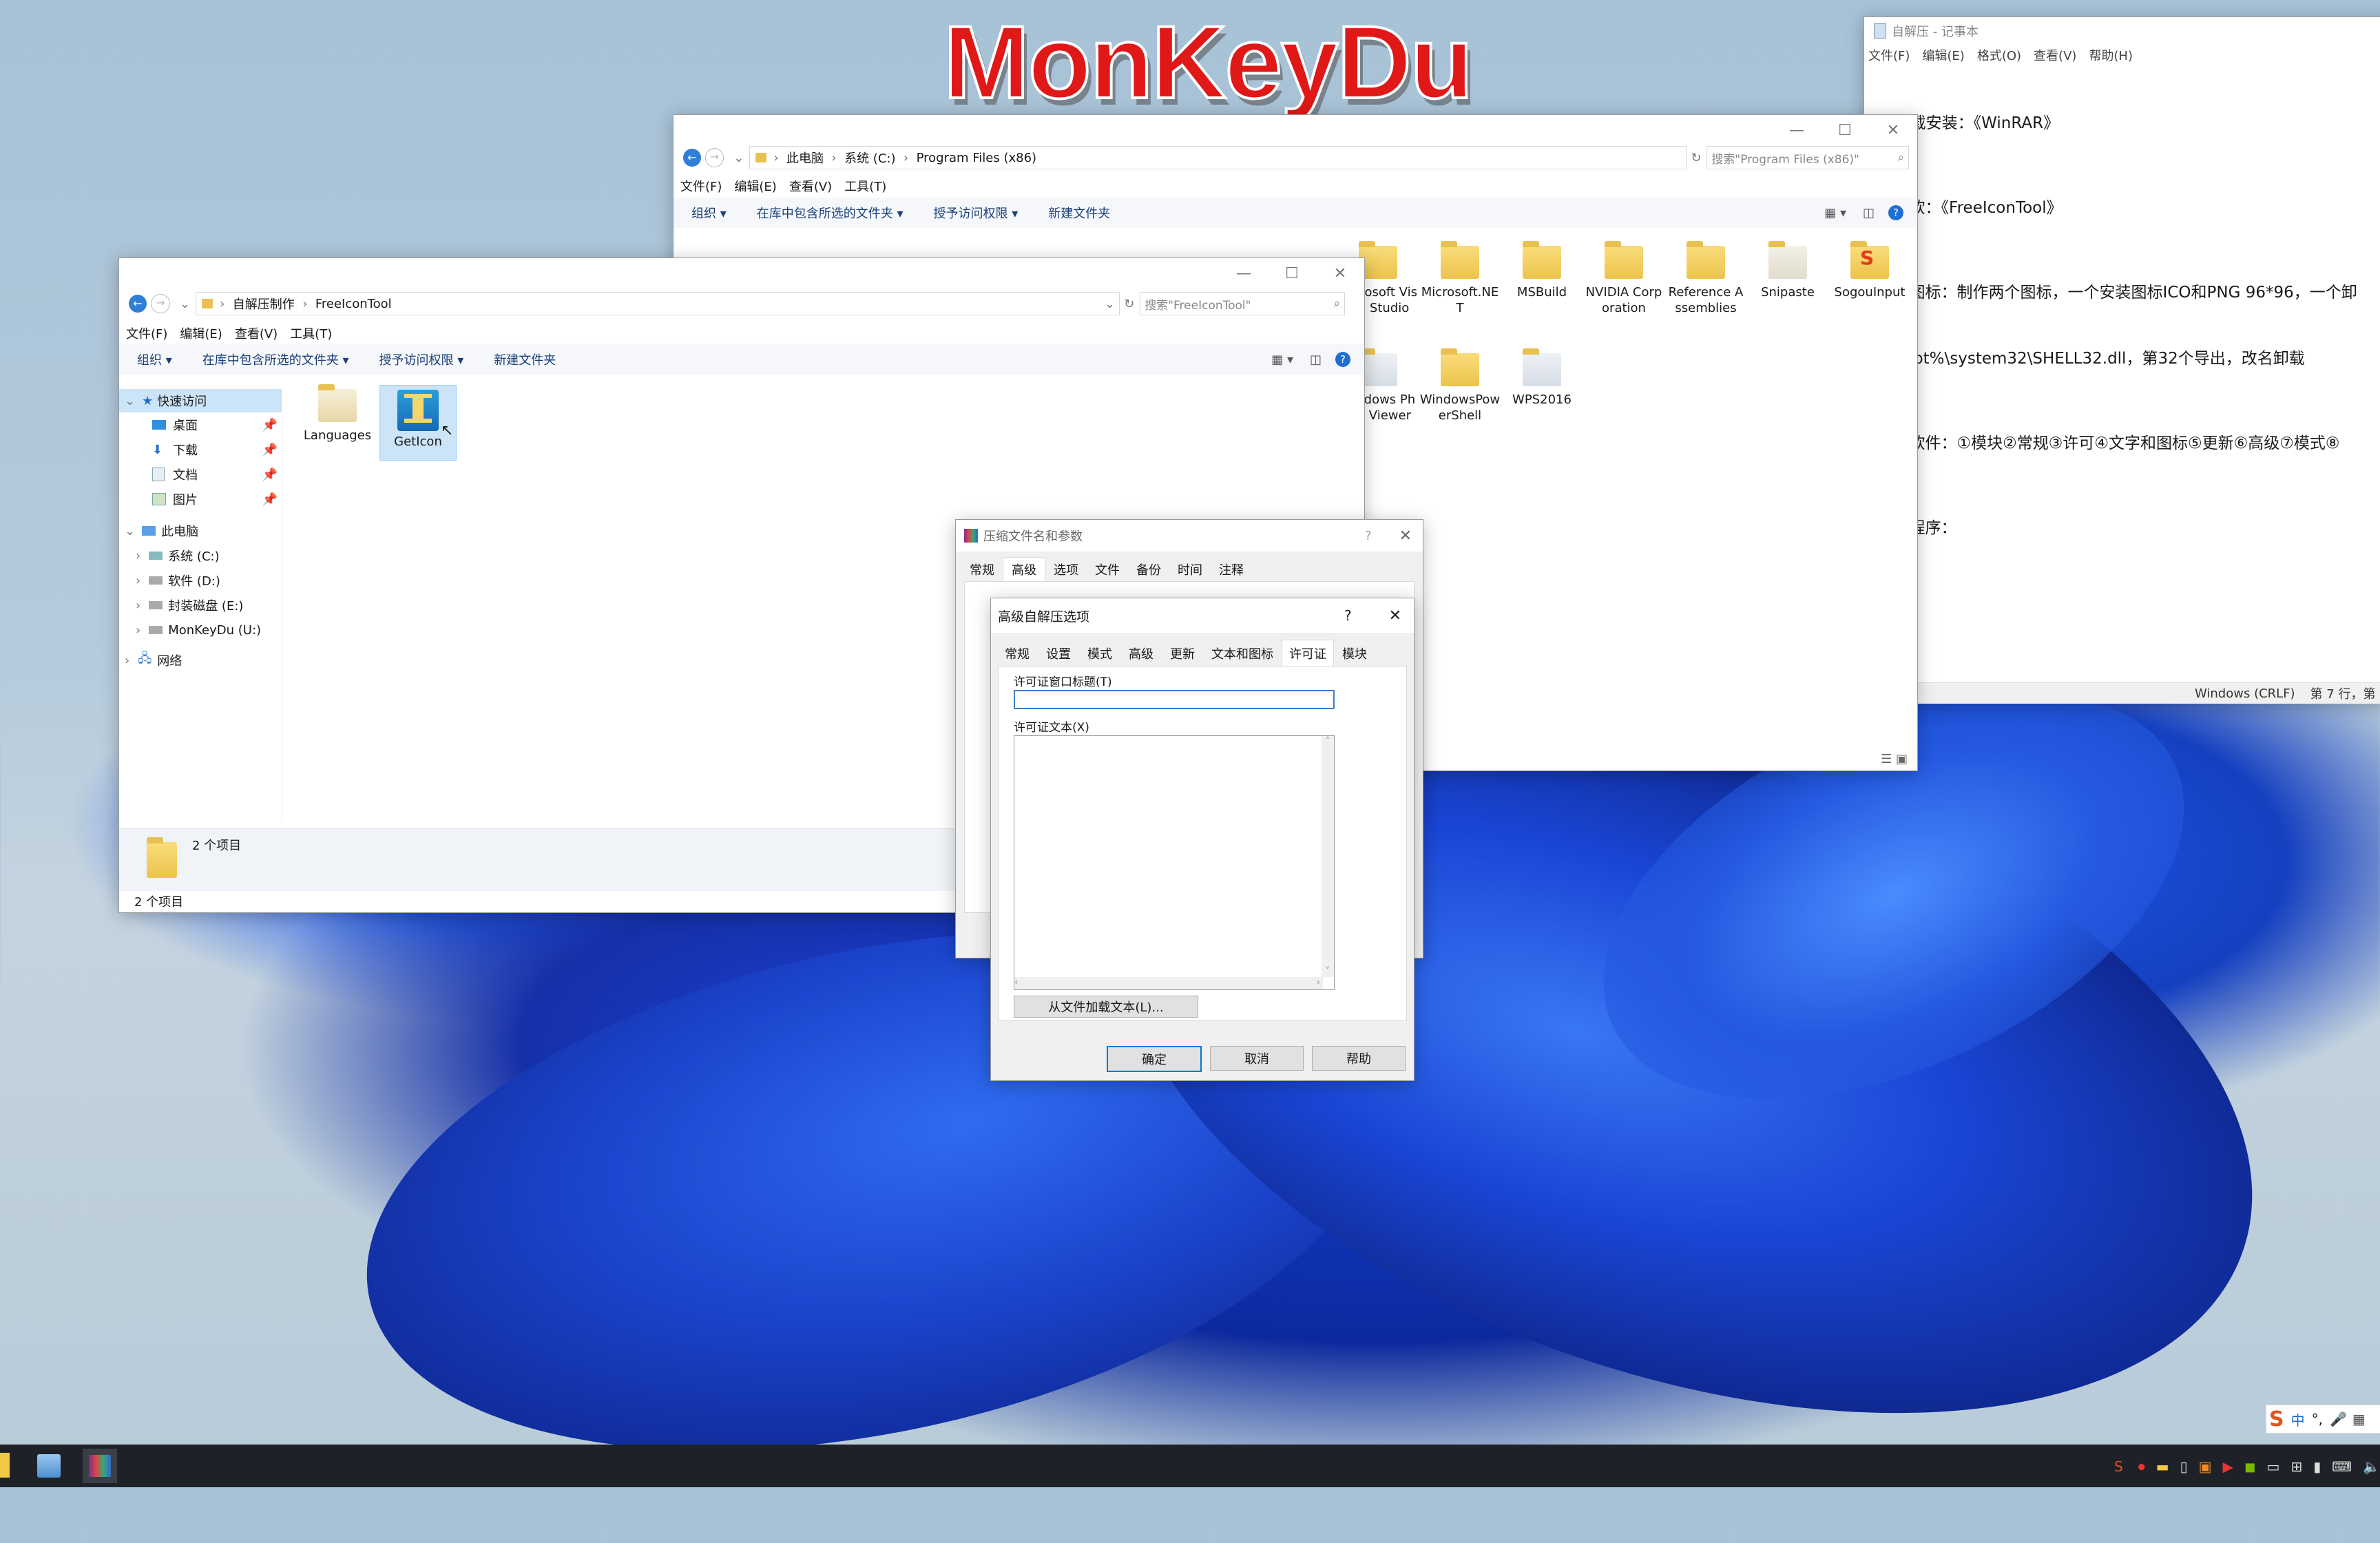 Image resolution: width=2380 pixels, height=1543 pixels. I want to click on sfx-tab-modes: 模式, so click(1099, 653).